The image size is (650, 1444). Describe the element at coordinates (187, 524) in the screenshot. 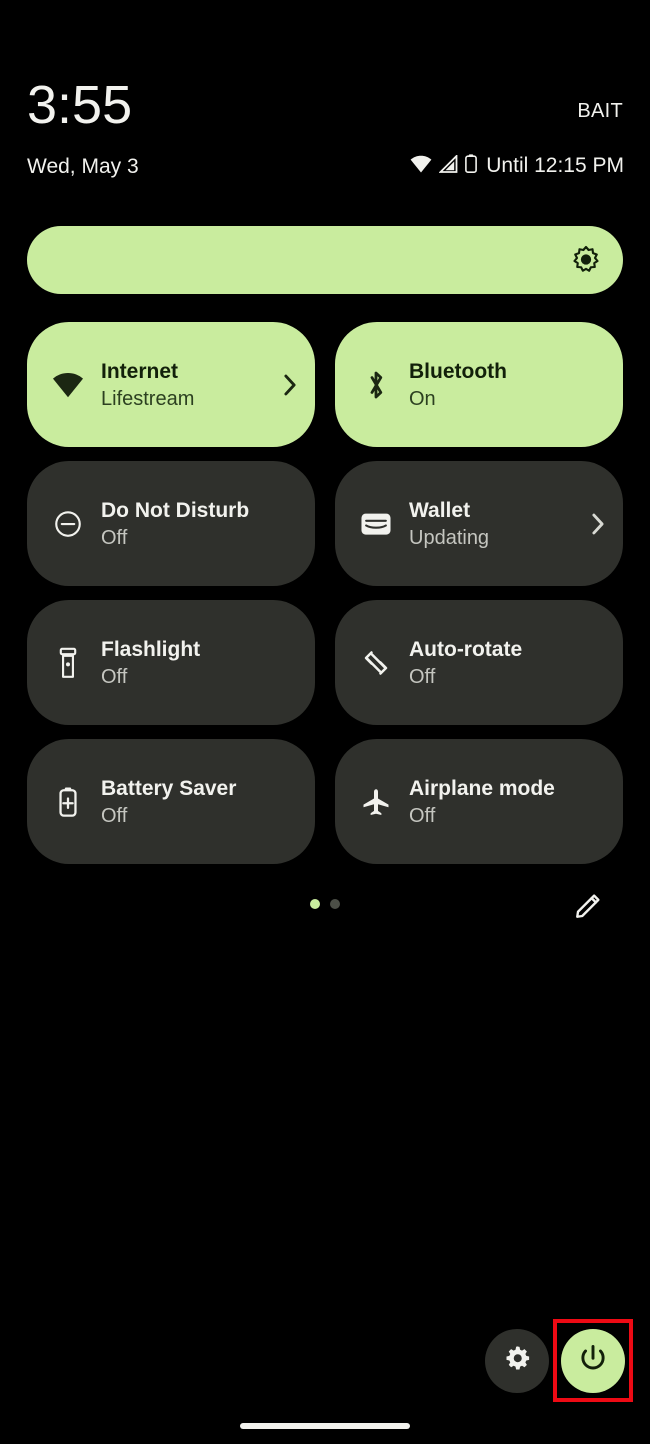

I see `tile-do-not-disturb-text: Do Not Disturb Off` at that location.